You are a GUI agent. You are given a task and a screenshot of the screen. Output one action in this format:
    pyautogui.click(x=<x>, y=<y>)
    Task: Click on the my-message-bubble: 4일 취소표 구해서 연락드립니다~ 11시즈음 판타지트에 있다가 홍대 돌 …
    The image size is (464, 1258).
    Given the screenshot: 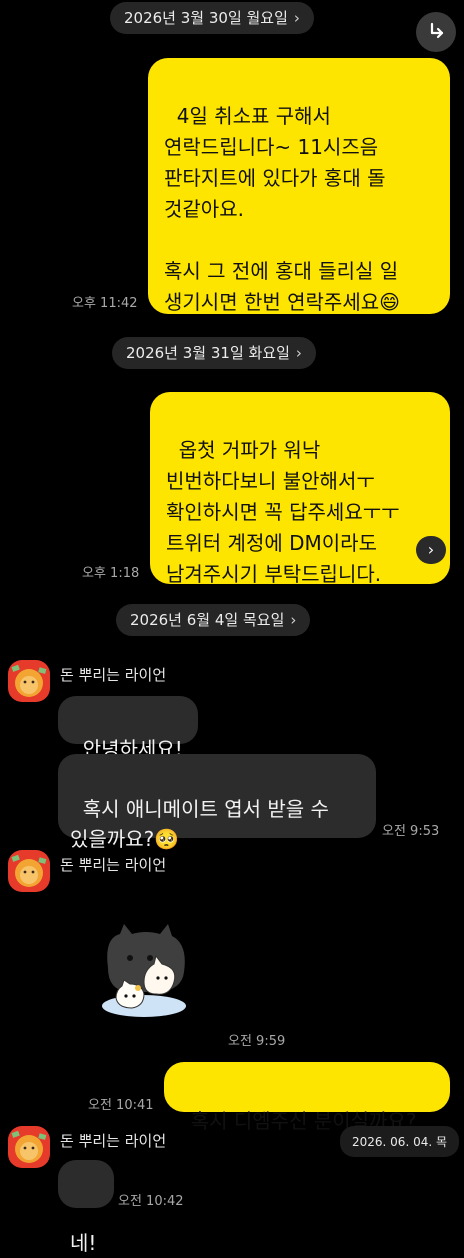 What is the action you would take?
    pyautogui.click(x=299, y=186)
    